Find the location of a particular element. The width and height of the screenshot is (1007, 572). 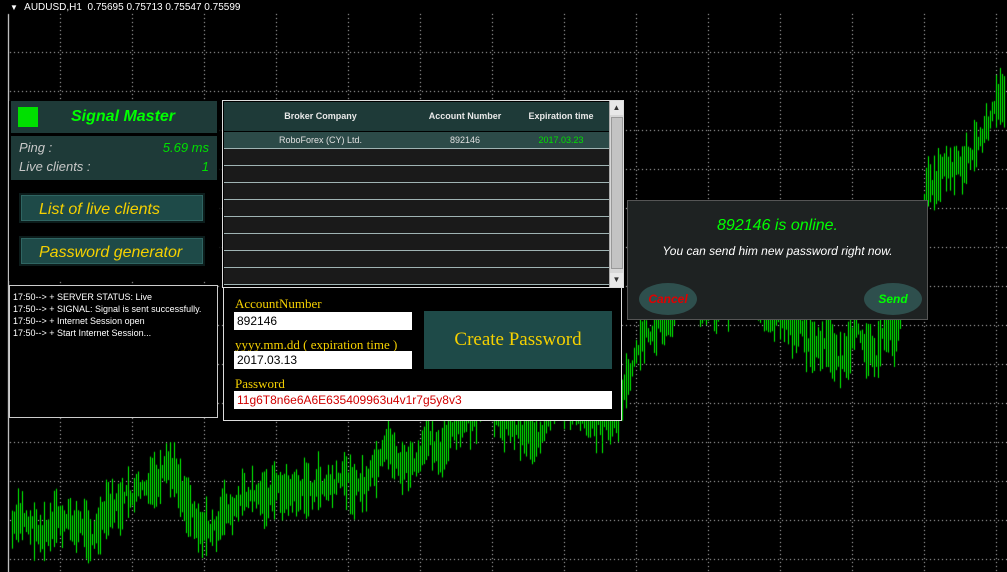

chart-ohlc: 0.75695 0.75713 0.75547 0.75599 is located at coordinates (164, 7).